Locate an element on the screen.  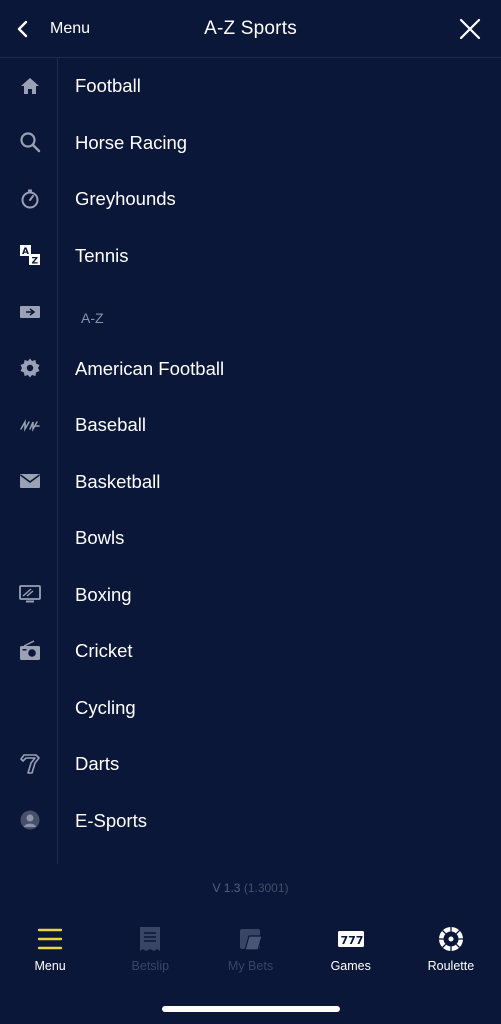
envelope-icon is located at coordinates (30, 481).